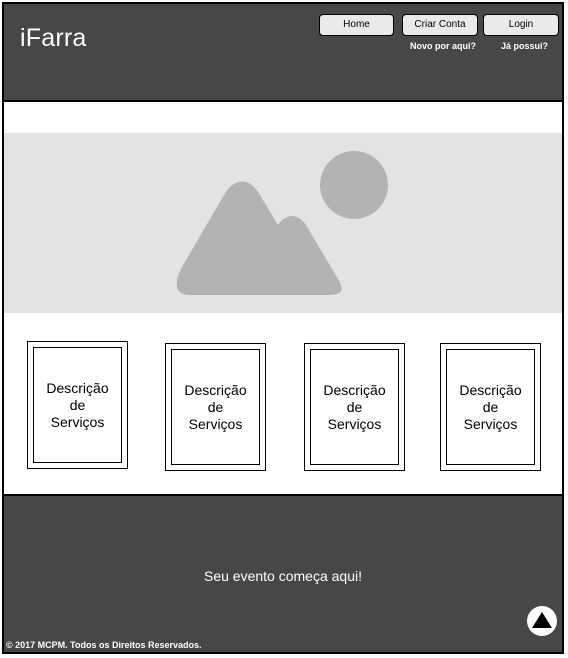  Describe the element at coordinates (521, 25) in the screenshot. I see `login-button: Login` at that location.